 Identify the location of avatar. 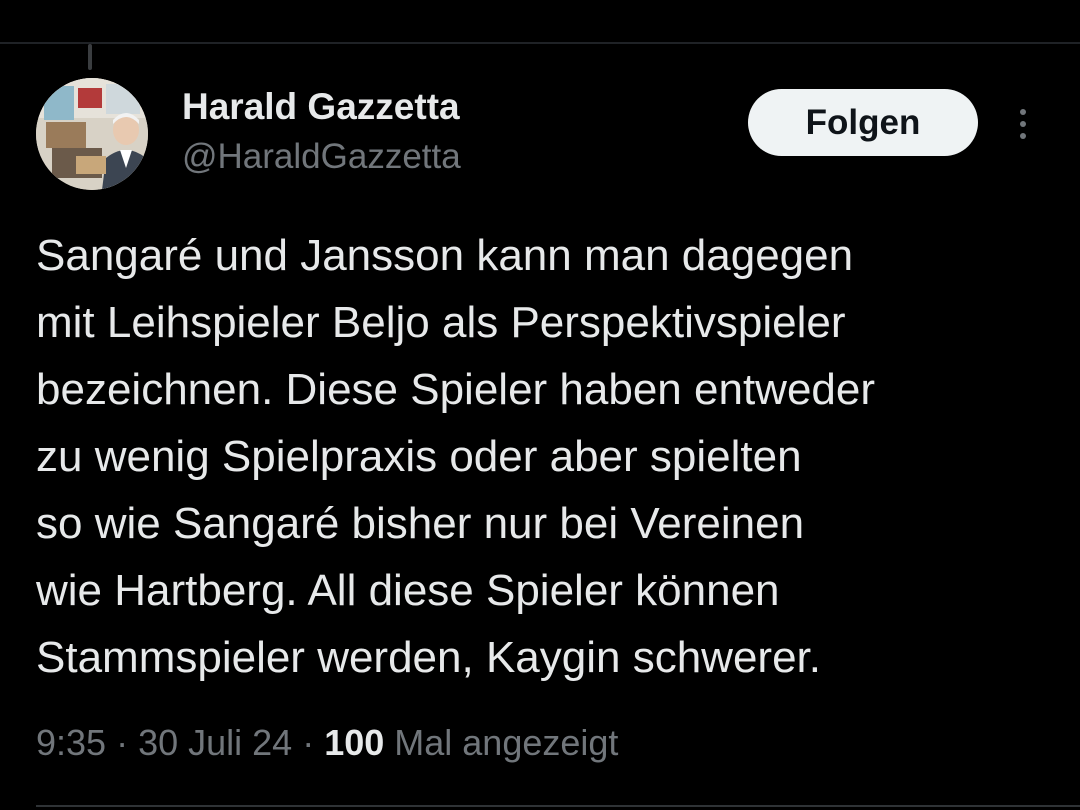
(92, 134).